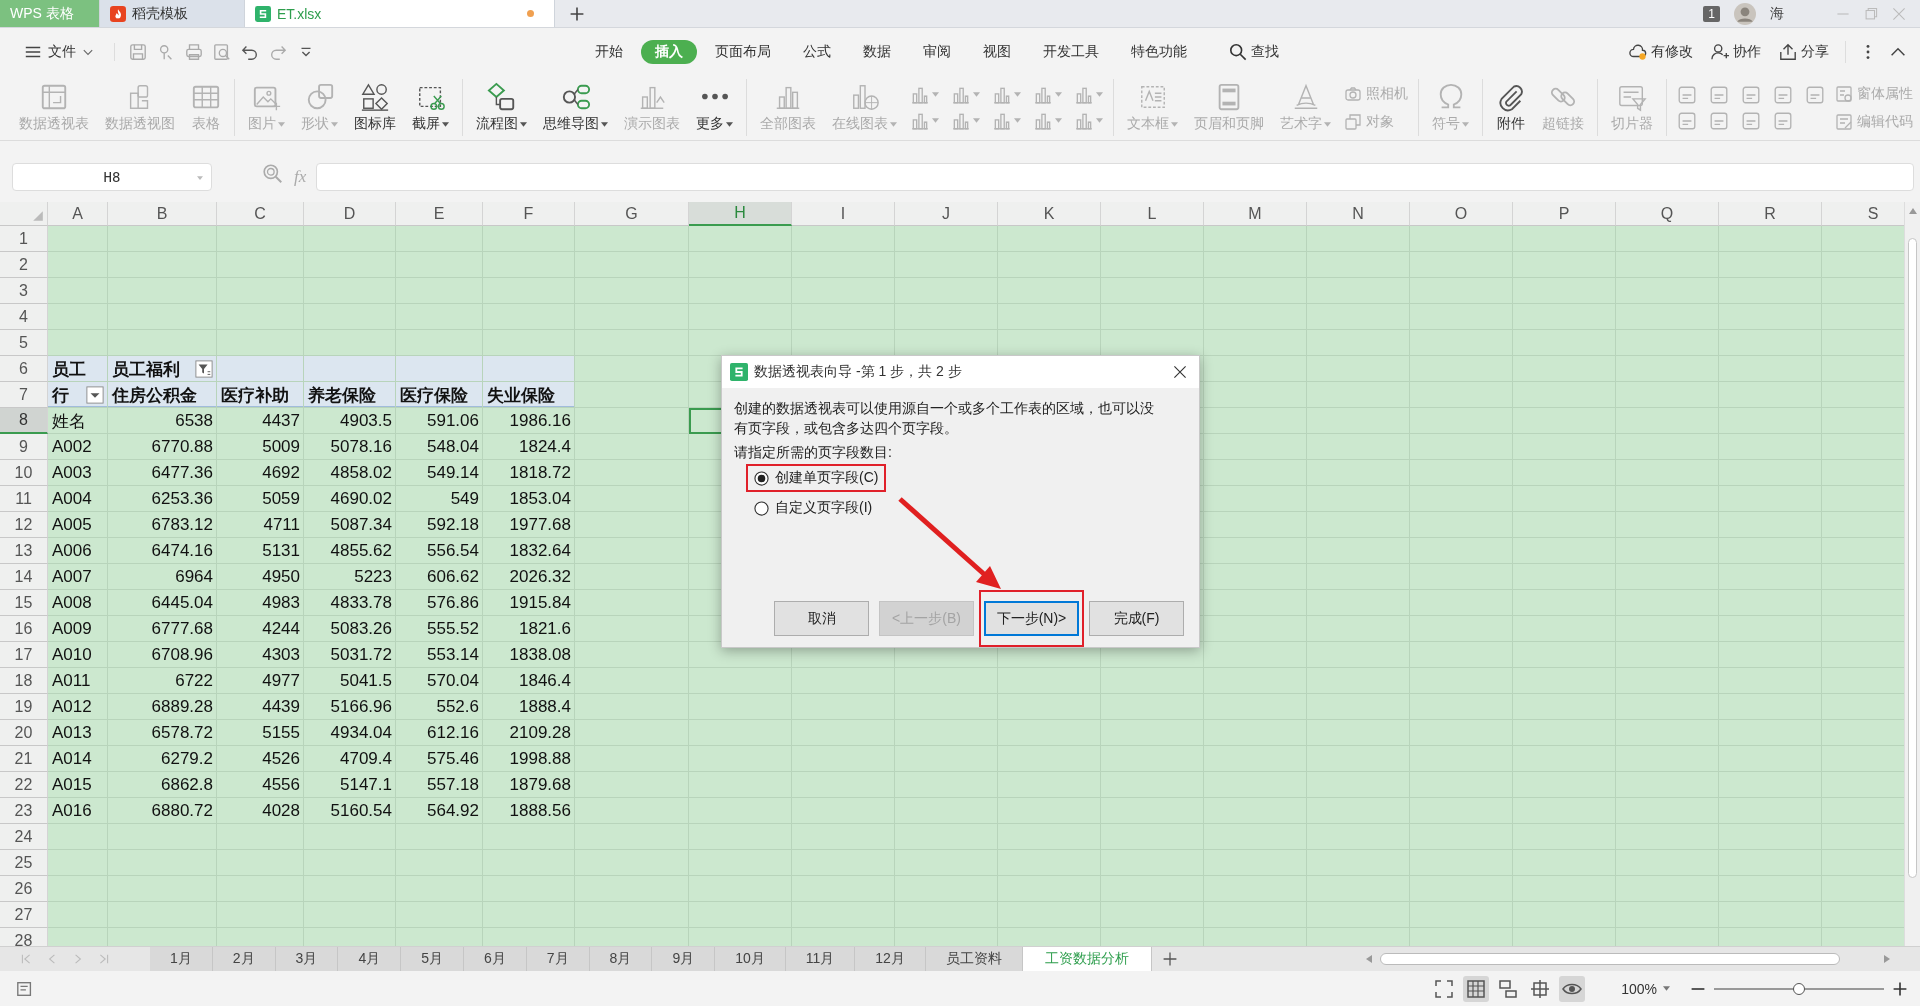 This screenshot has height=1006, width=1920. What do you see at coordinates (1564, 214) in the screenshot?
I see `column-header: P` at bounding box center [1564, 214].